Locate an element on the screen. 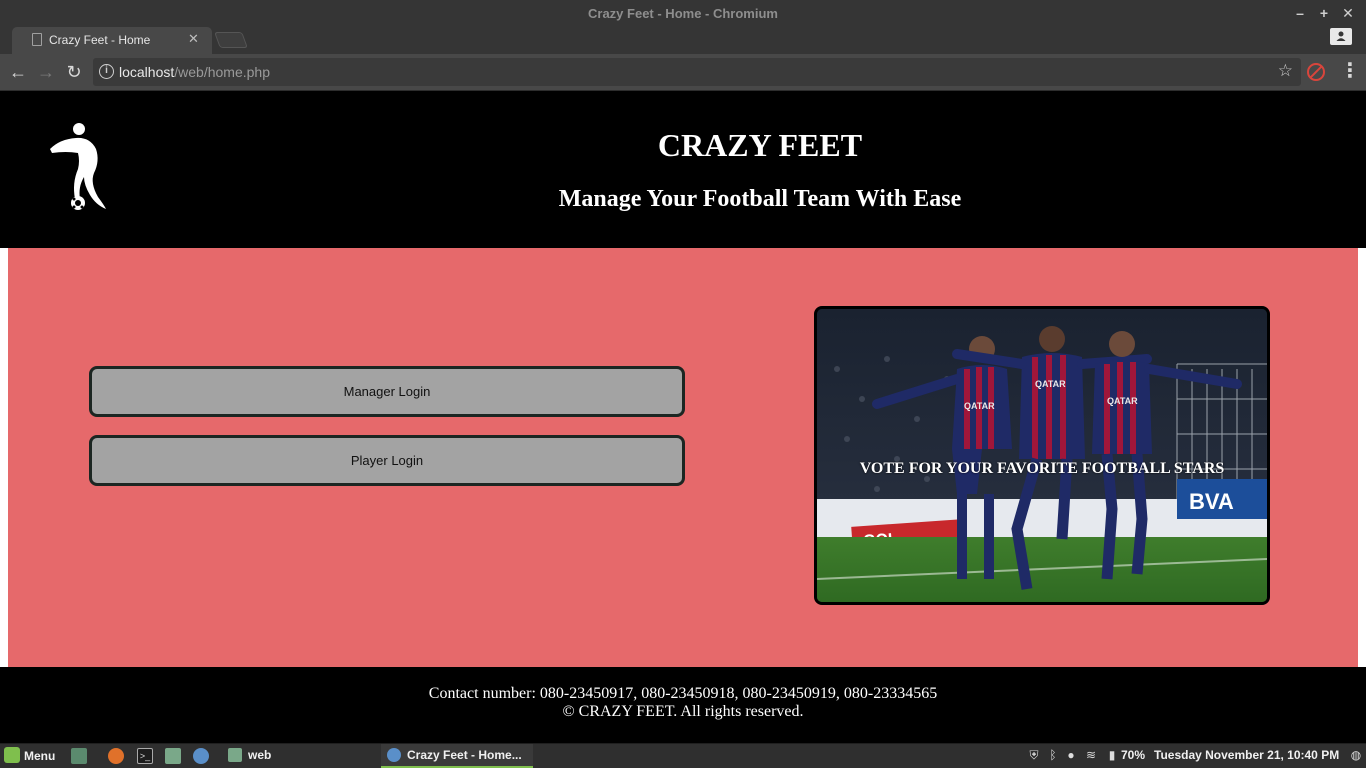  window-title: Crazy Feet - Home - Chromium is located at coordinates (683, 13).